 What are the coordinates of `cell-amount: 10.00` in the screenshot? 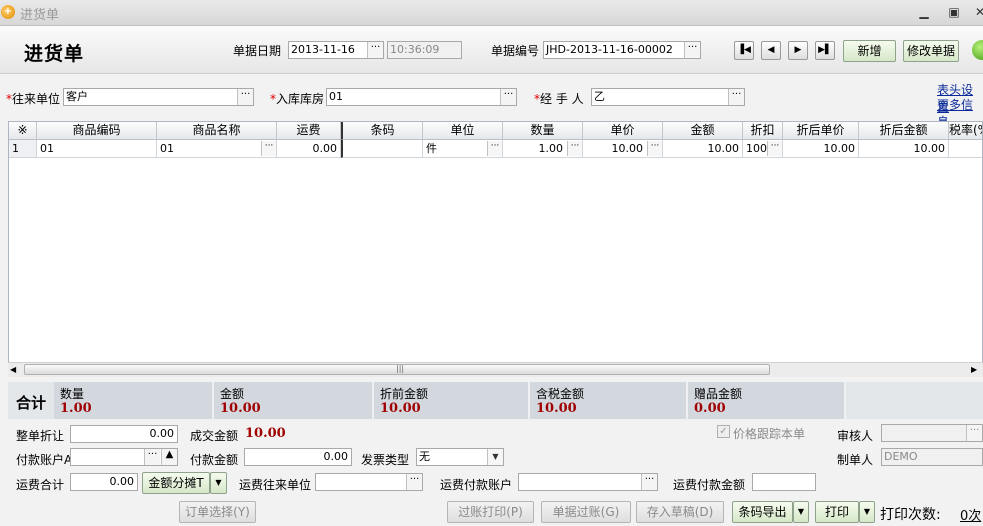 It's located at (703, 149).